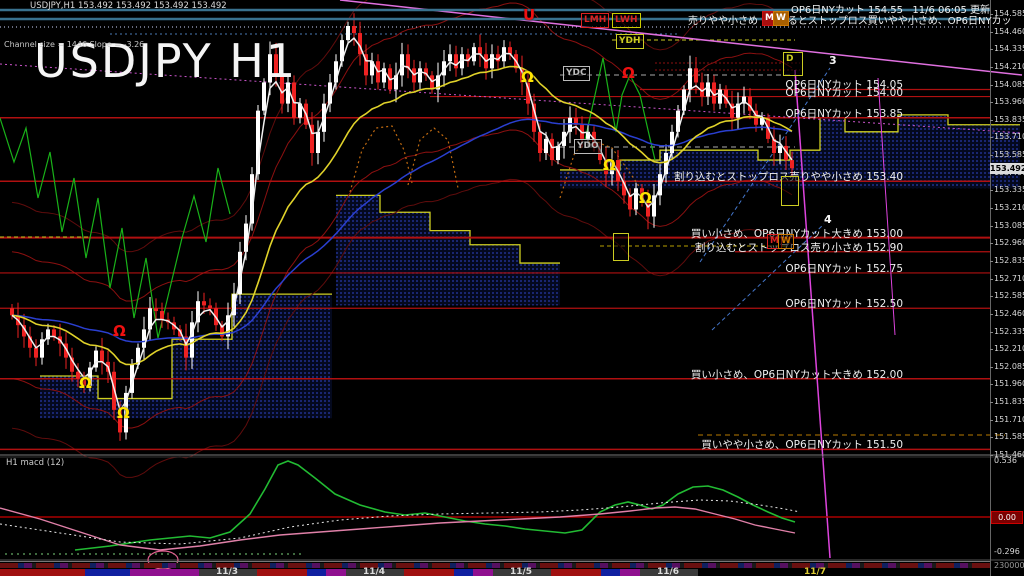 The height and width of the screenshot is (576, 1024). I want to click on date-axis-label: 11/4, so click(374, 571).